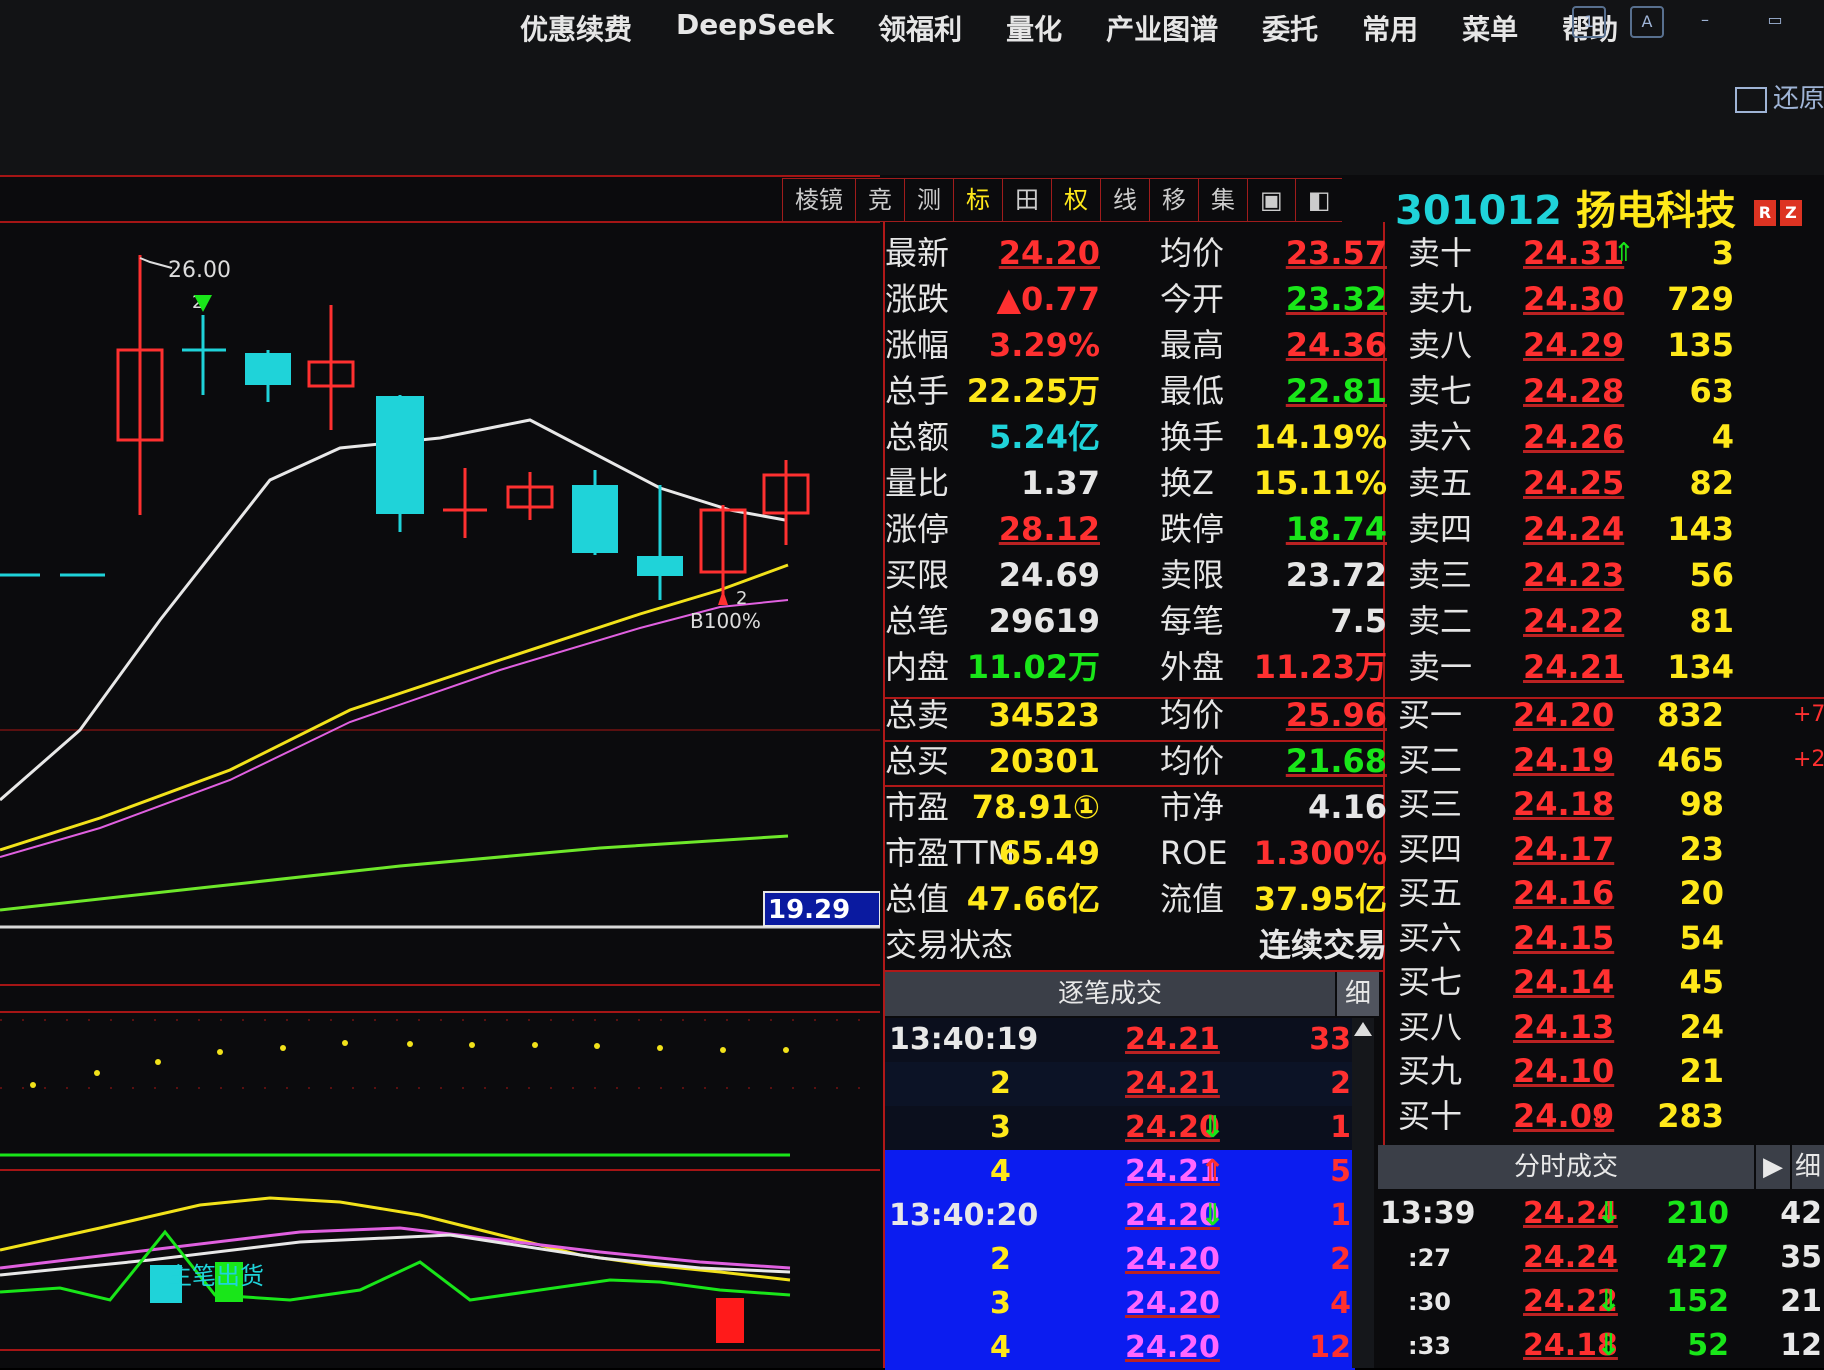  What do you see at coordinates (1428, 1213) in the screenshot?
I see `minute-time: 13:39` at bounding box center [1428, 1213].